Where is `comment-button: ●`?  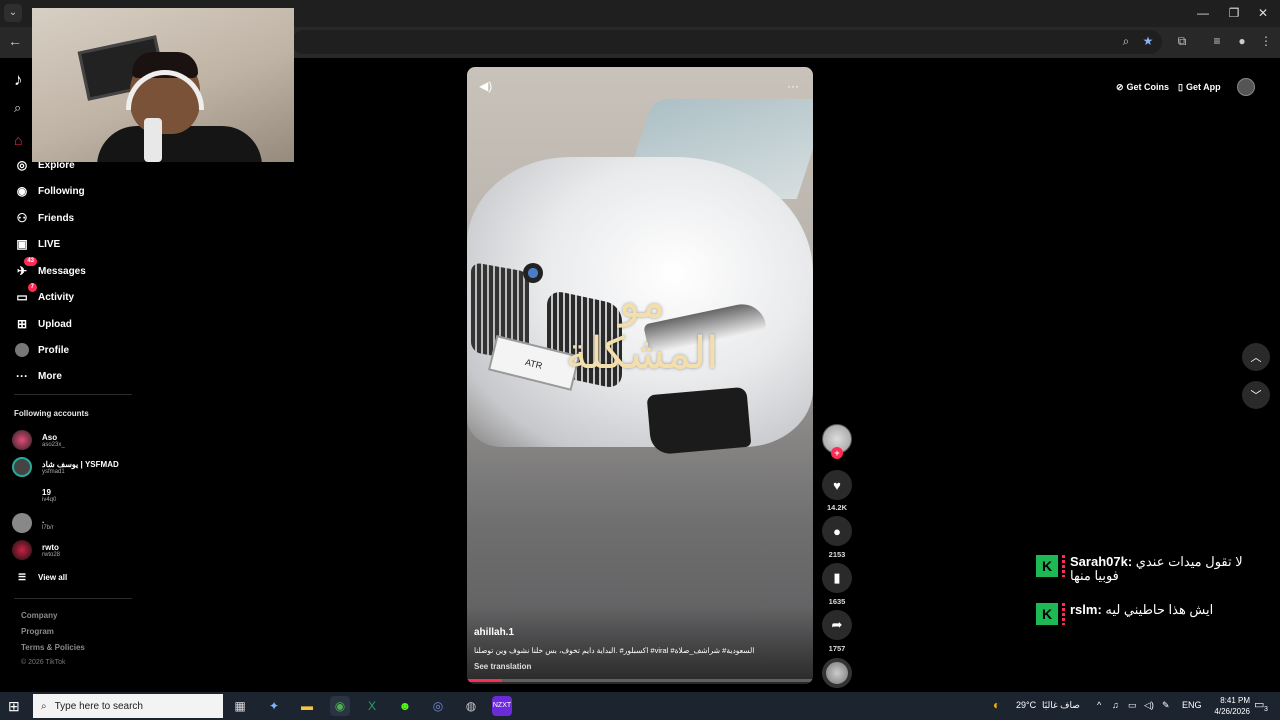 comment-button: ● is located at coordinates (837, 531).